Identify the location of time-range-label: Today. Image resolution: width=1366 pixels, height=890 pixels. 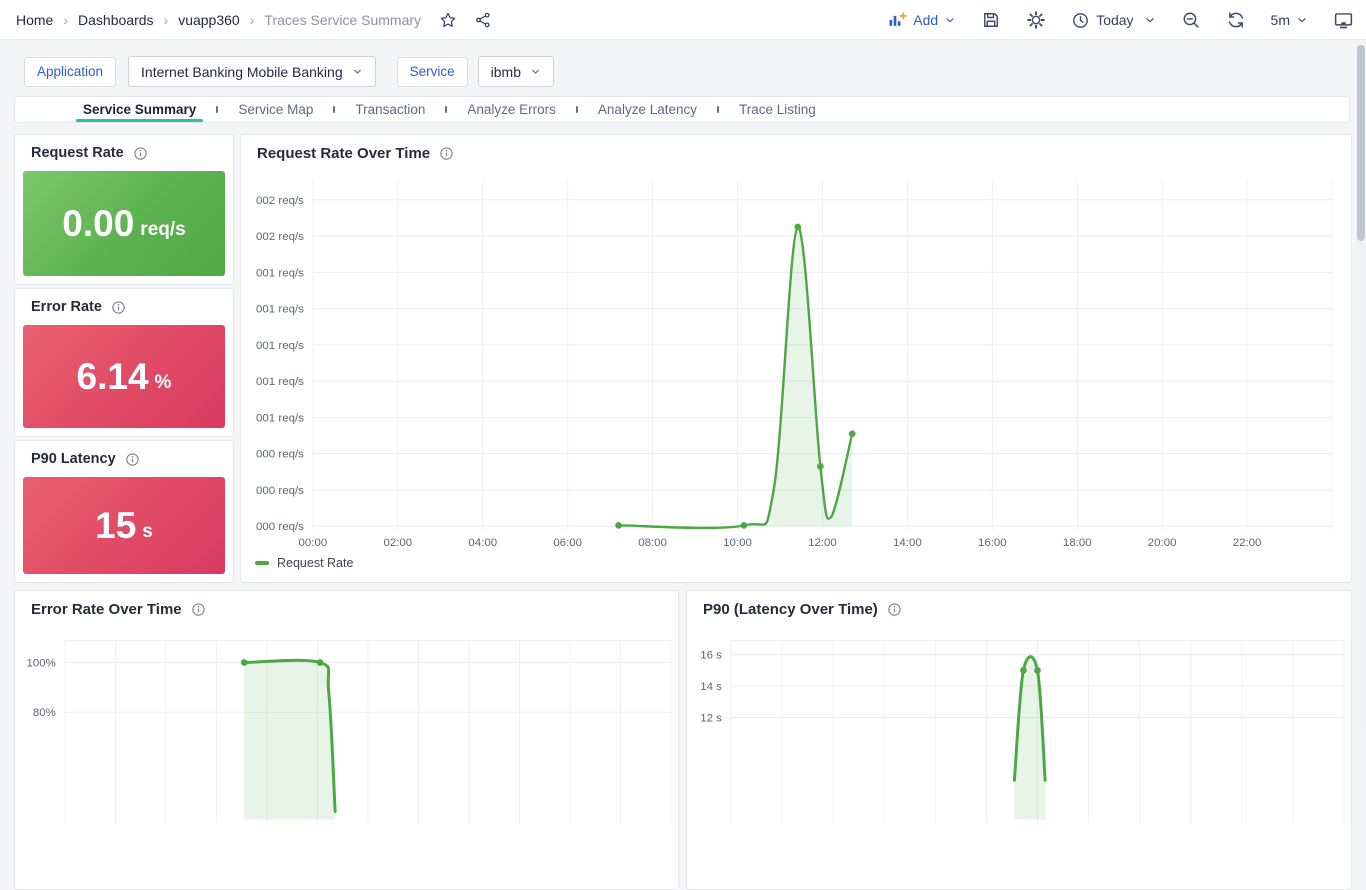
(1115, 20).